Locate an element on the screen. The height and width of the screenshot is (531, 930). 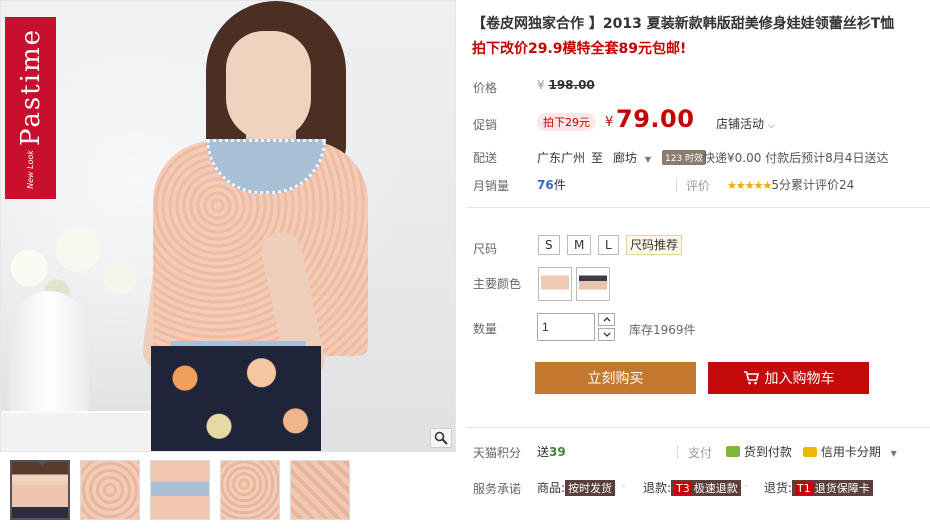
service-label: 服务承诺 is located at coordinates (497, 489).